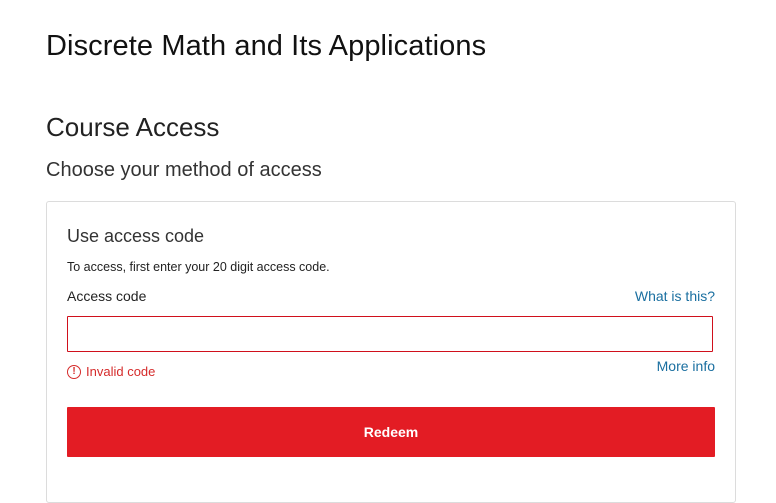 The height and width of the screenshot is (503, 776). Describe the element at coordinates (686, 366) in the screenshot. I see `more-info-link: More info` at that location.